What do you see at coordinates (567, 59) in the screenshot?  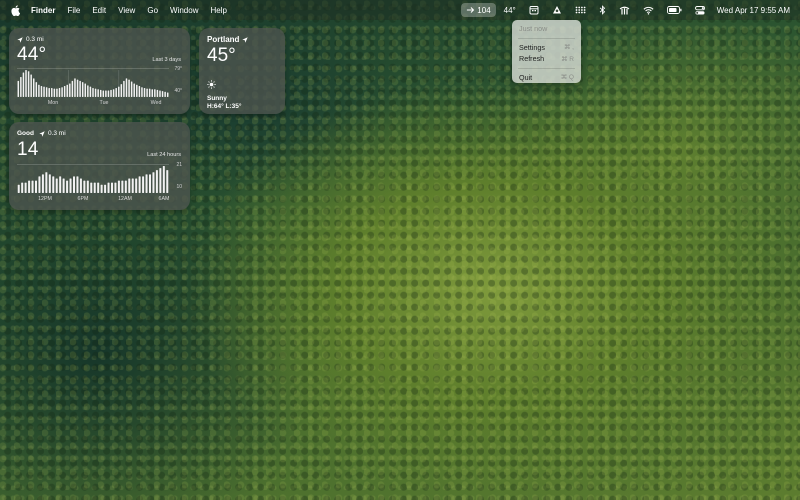 I see `menu-item-shortcut: ⌘ R` at bounding box center [567, 59].